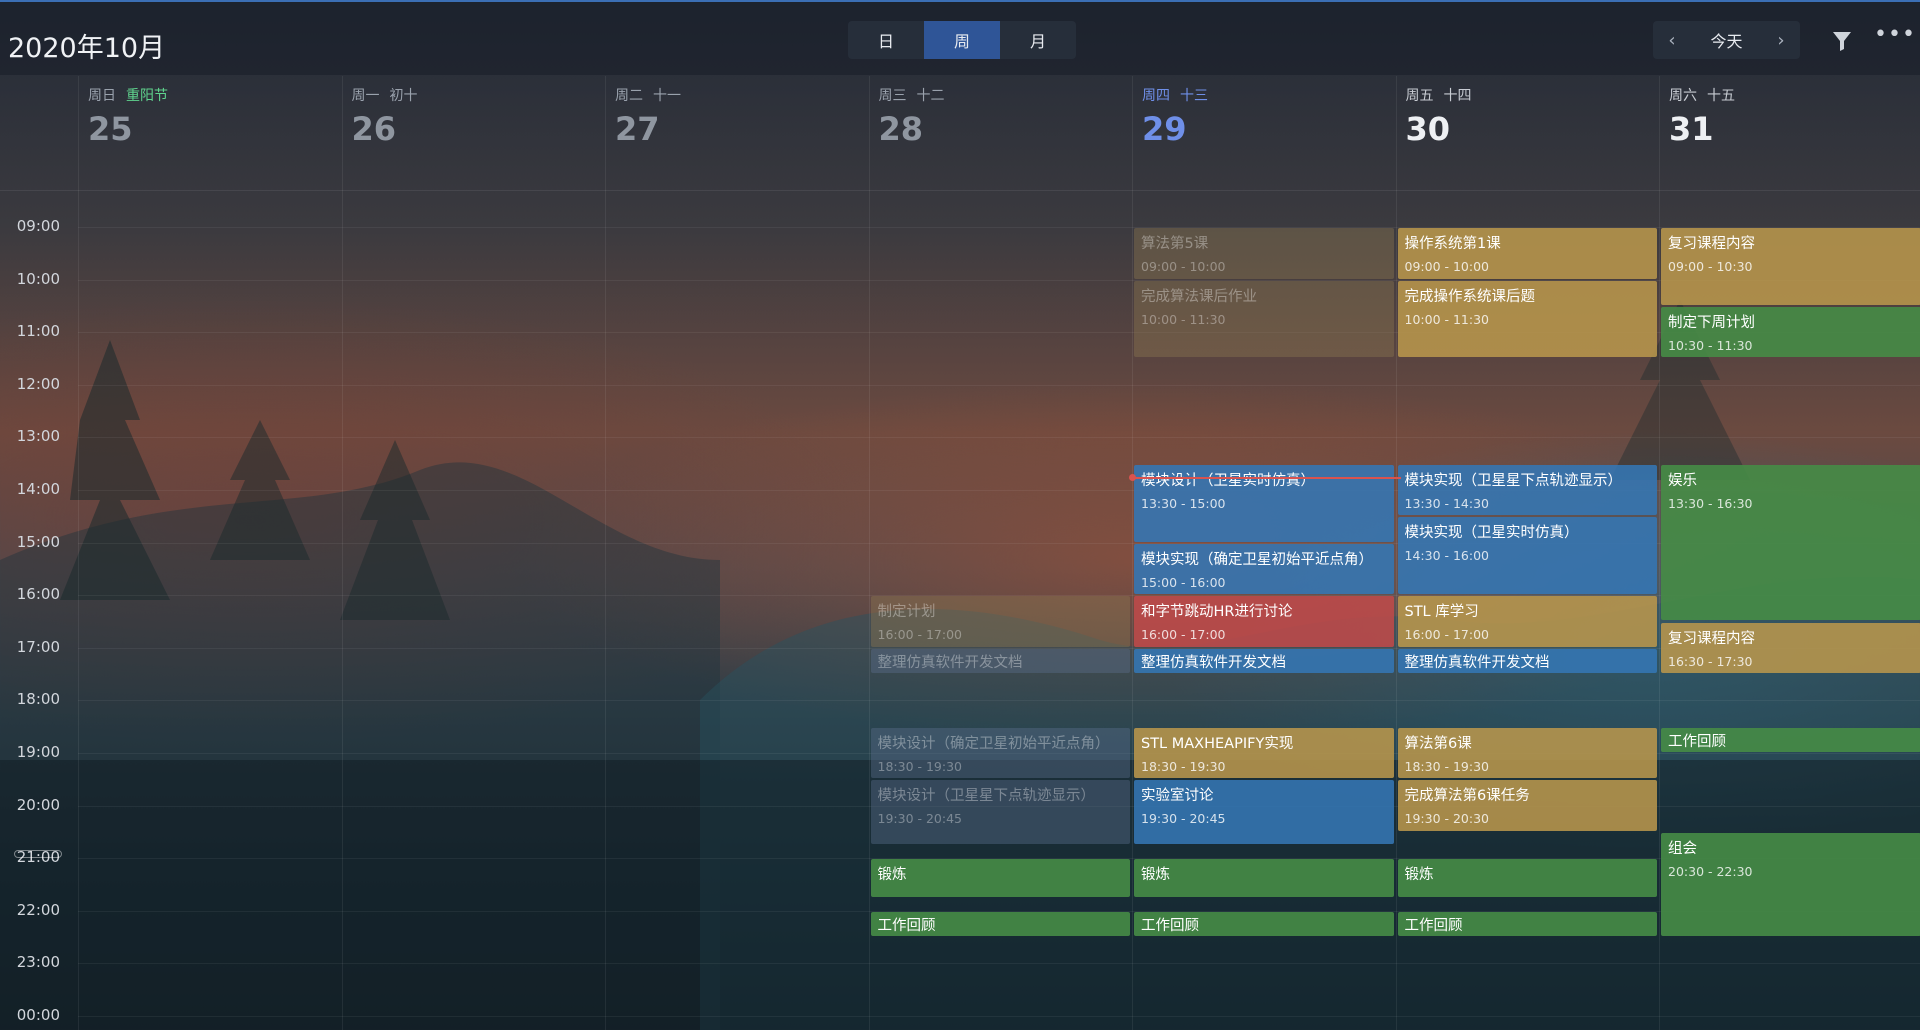 The image size is (1920, 1030). I want to click on event-title: 组会, so click(1682, 848).